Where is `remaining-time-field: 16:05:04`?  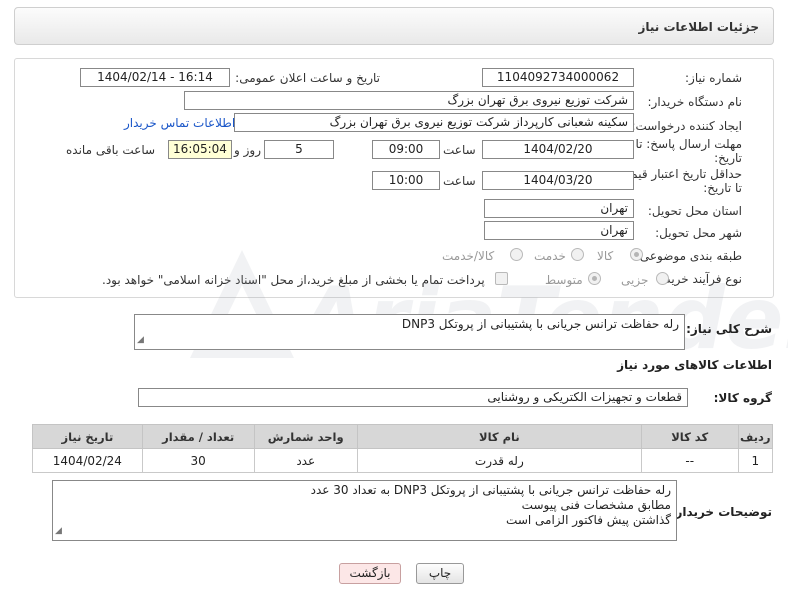
remaining-time-field: 16:05:04 is located at coordinates (200, 149).